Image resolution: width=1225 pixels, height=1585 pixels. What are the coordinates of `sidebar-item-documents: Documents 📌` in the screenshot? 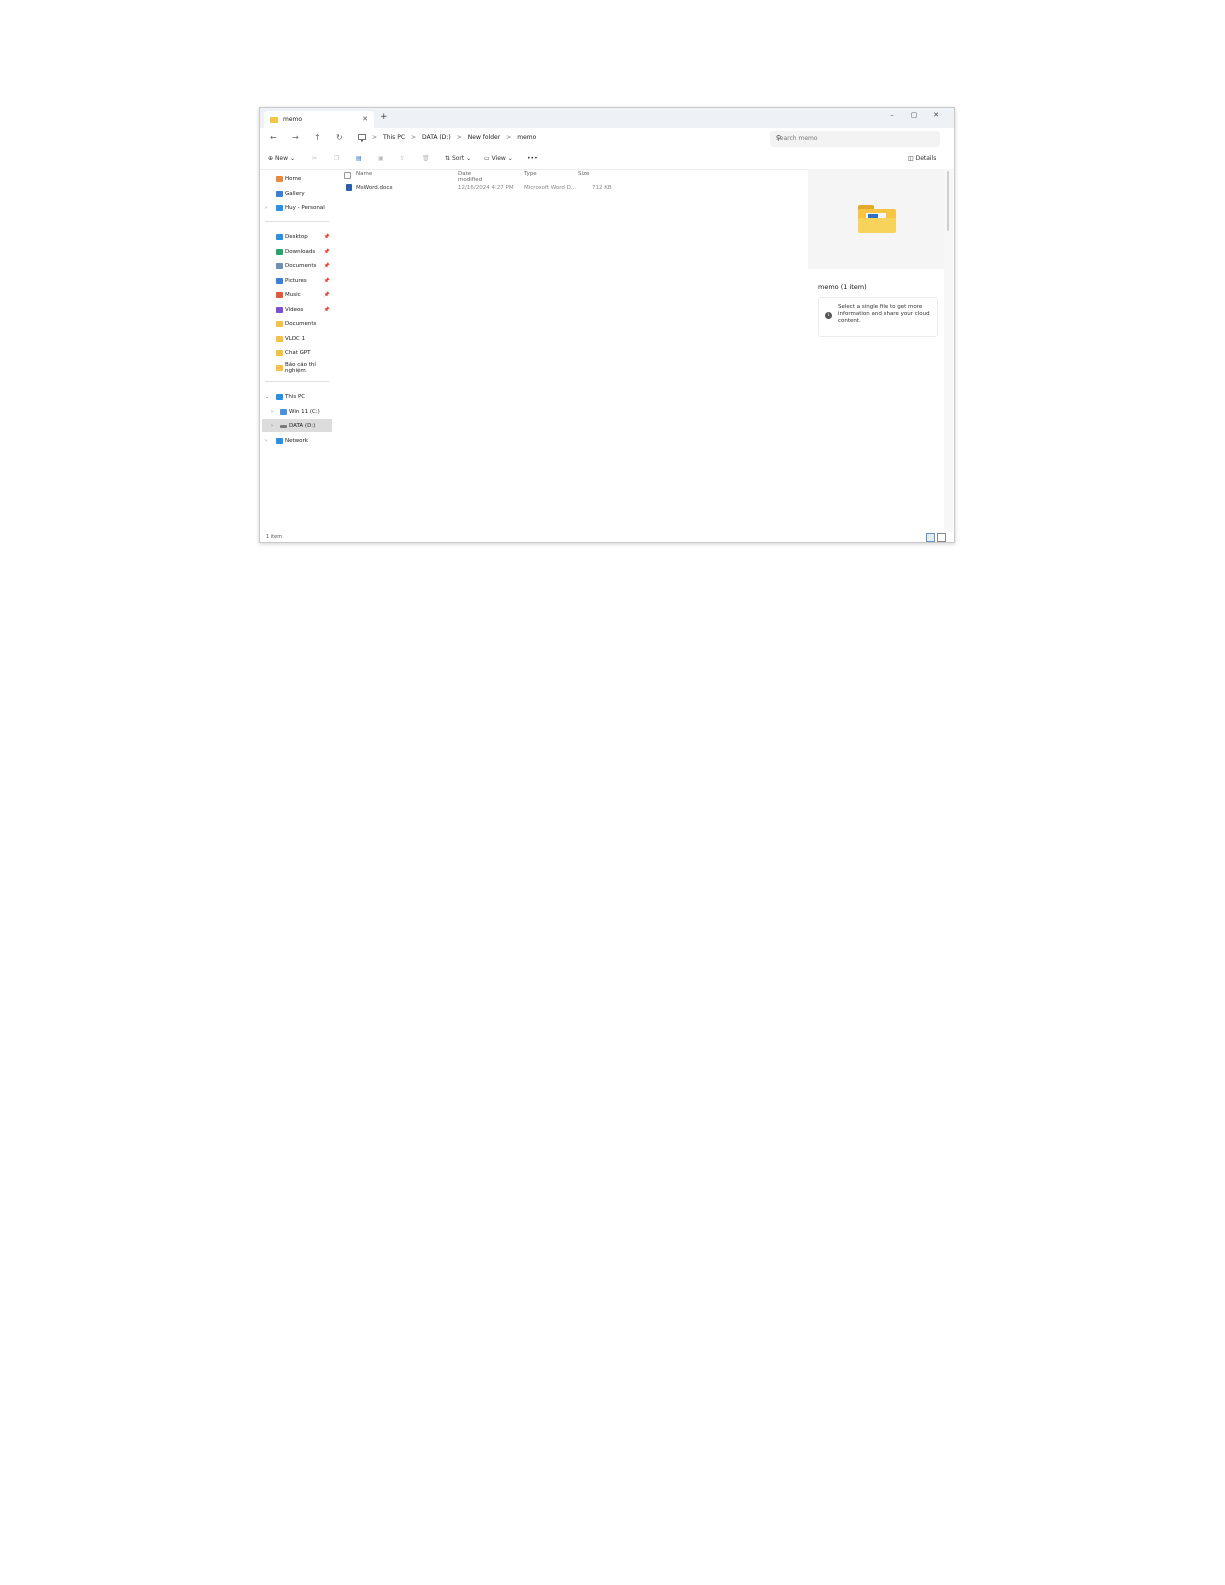 It's located at (304, 266).